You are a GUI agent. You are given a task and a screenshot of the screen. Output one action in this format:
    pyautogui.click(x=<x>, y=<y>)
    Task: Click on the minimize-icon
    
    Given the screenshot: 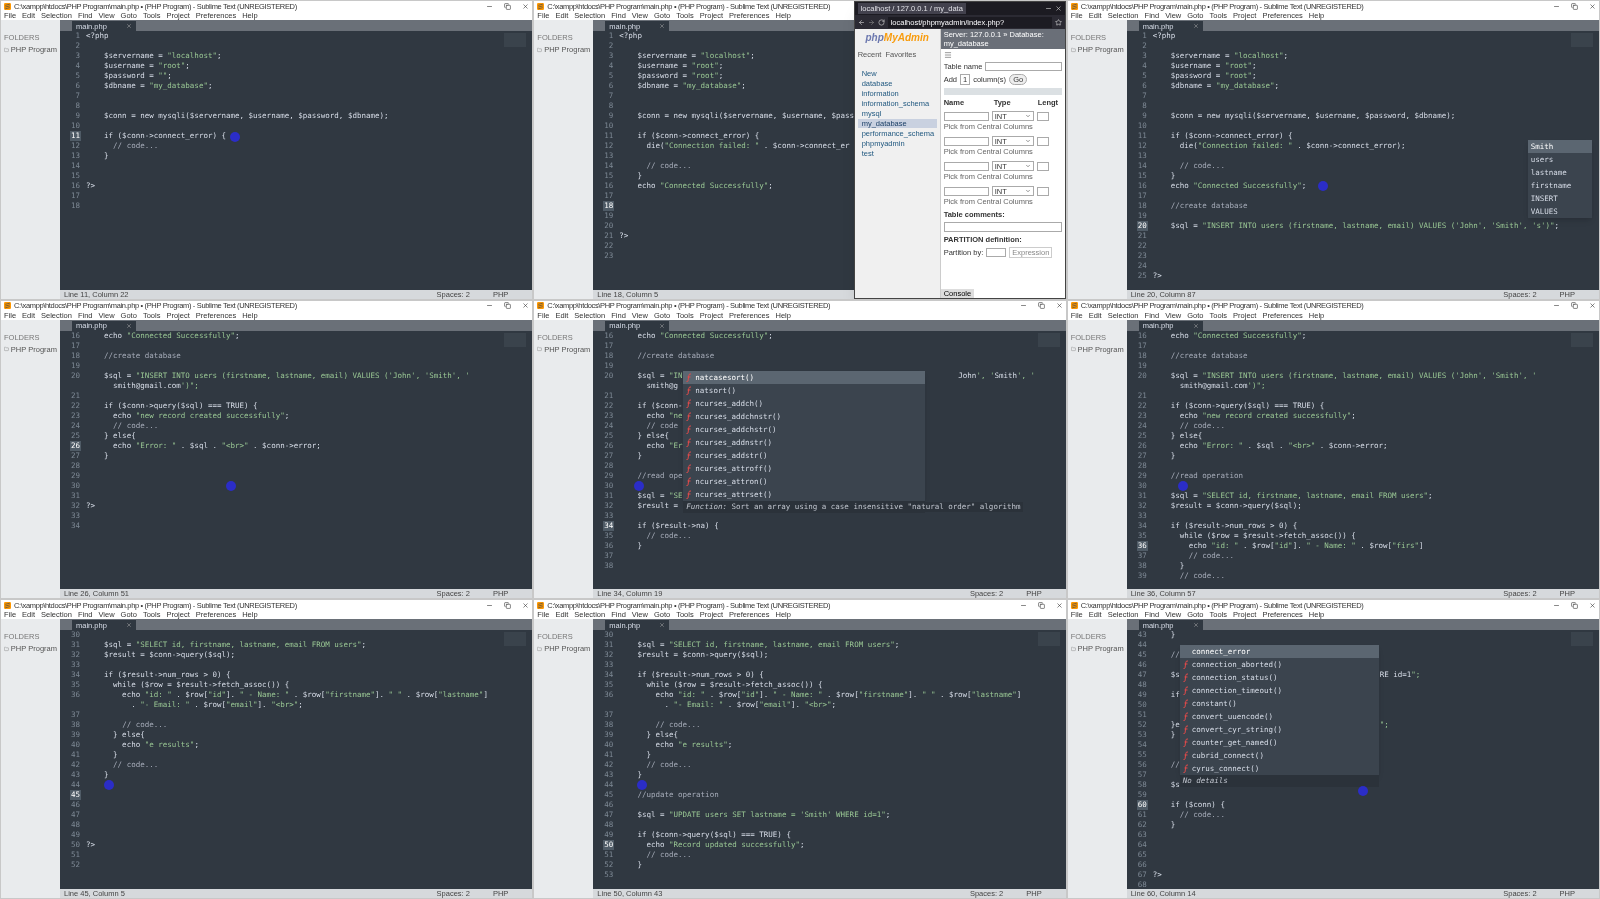 What is the action you would take?
    pyautogui.click(x=1048, y=8)
    